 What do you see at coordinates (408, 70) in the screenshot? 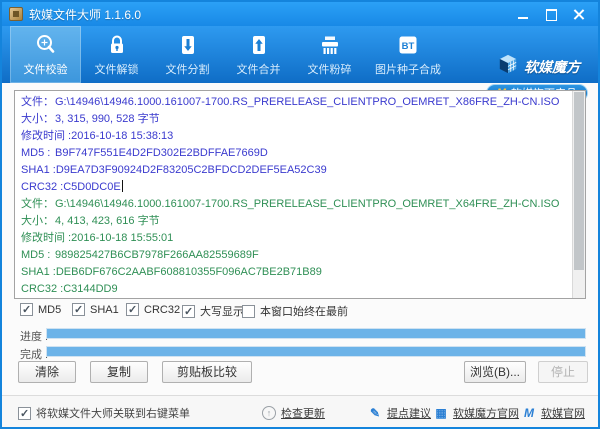
I see `toolbar-item-label: 图片种子合成` at bounding box center [408, 70].